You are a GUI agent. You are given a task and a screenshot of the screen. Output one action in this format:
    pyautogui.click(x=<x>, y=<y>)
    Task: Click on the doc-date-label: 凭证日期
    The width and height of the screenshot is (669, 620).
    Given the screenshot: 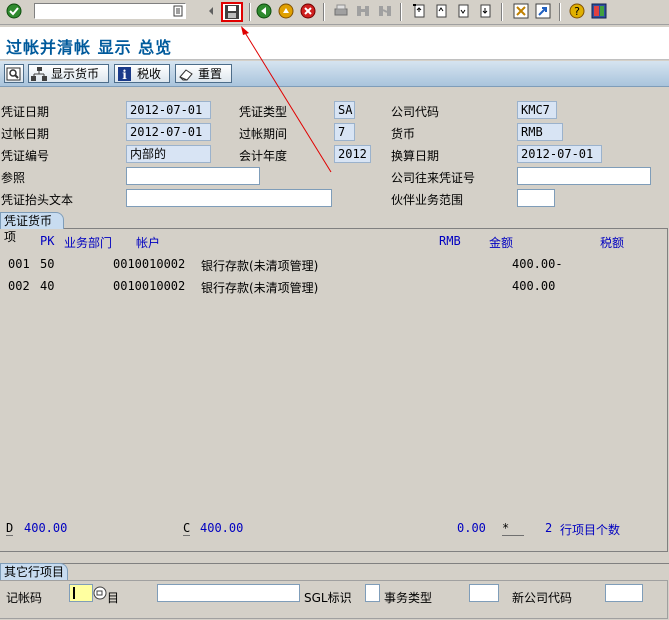 What is the action you would take?
    pyautogui.click(x=25, y=112)
    